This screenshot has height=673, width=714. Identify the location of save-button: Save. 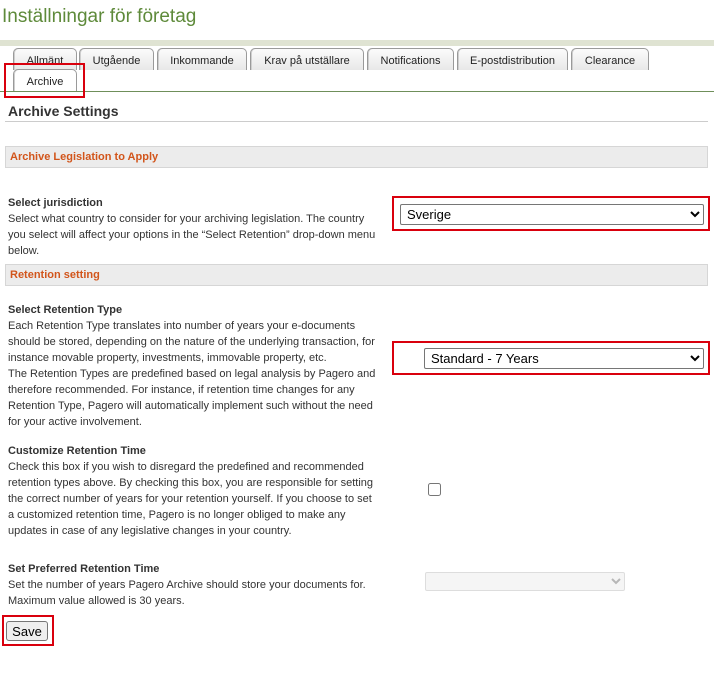
(27, 631).